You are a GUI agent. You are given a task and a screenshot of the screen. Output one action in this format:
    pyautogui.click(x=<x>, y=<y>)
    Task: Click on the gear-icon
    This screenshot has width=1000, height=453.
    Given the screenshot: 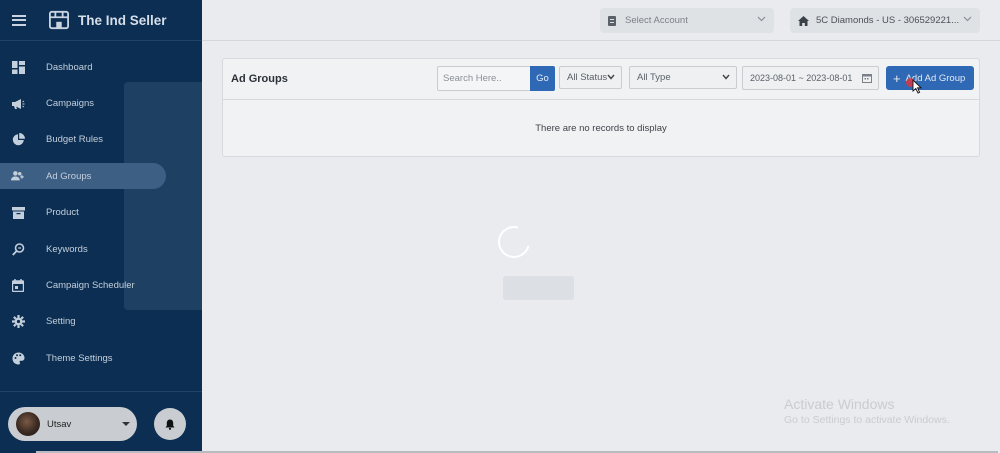 What is the action you would take?
    pyautogui.click(x=18, y=322)
    